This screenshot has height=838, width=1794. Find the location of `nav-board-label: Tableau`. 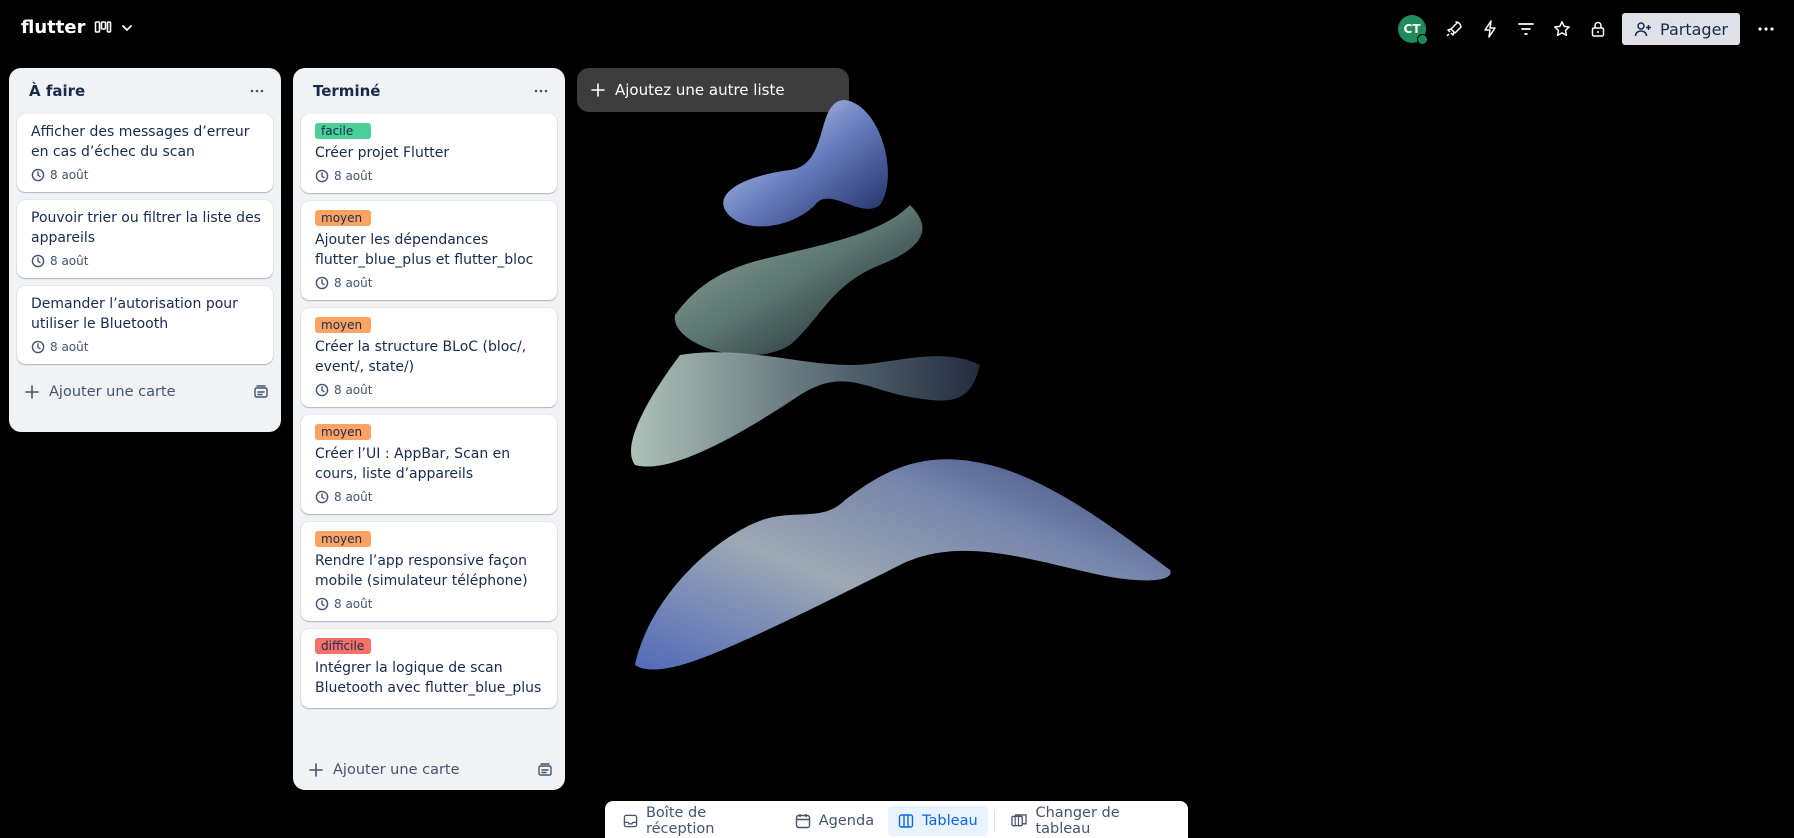

nav-board-label: Tableau is located at coordinates (950, 821).